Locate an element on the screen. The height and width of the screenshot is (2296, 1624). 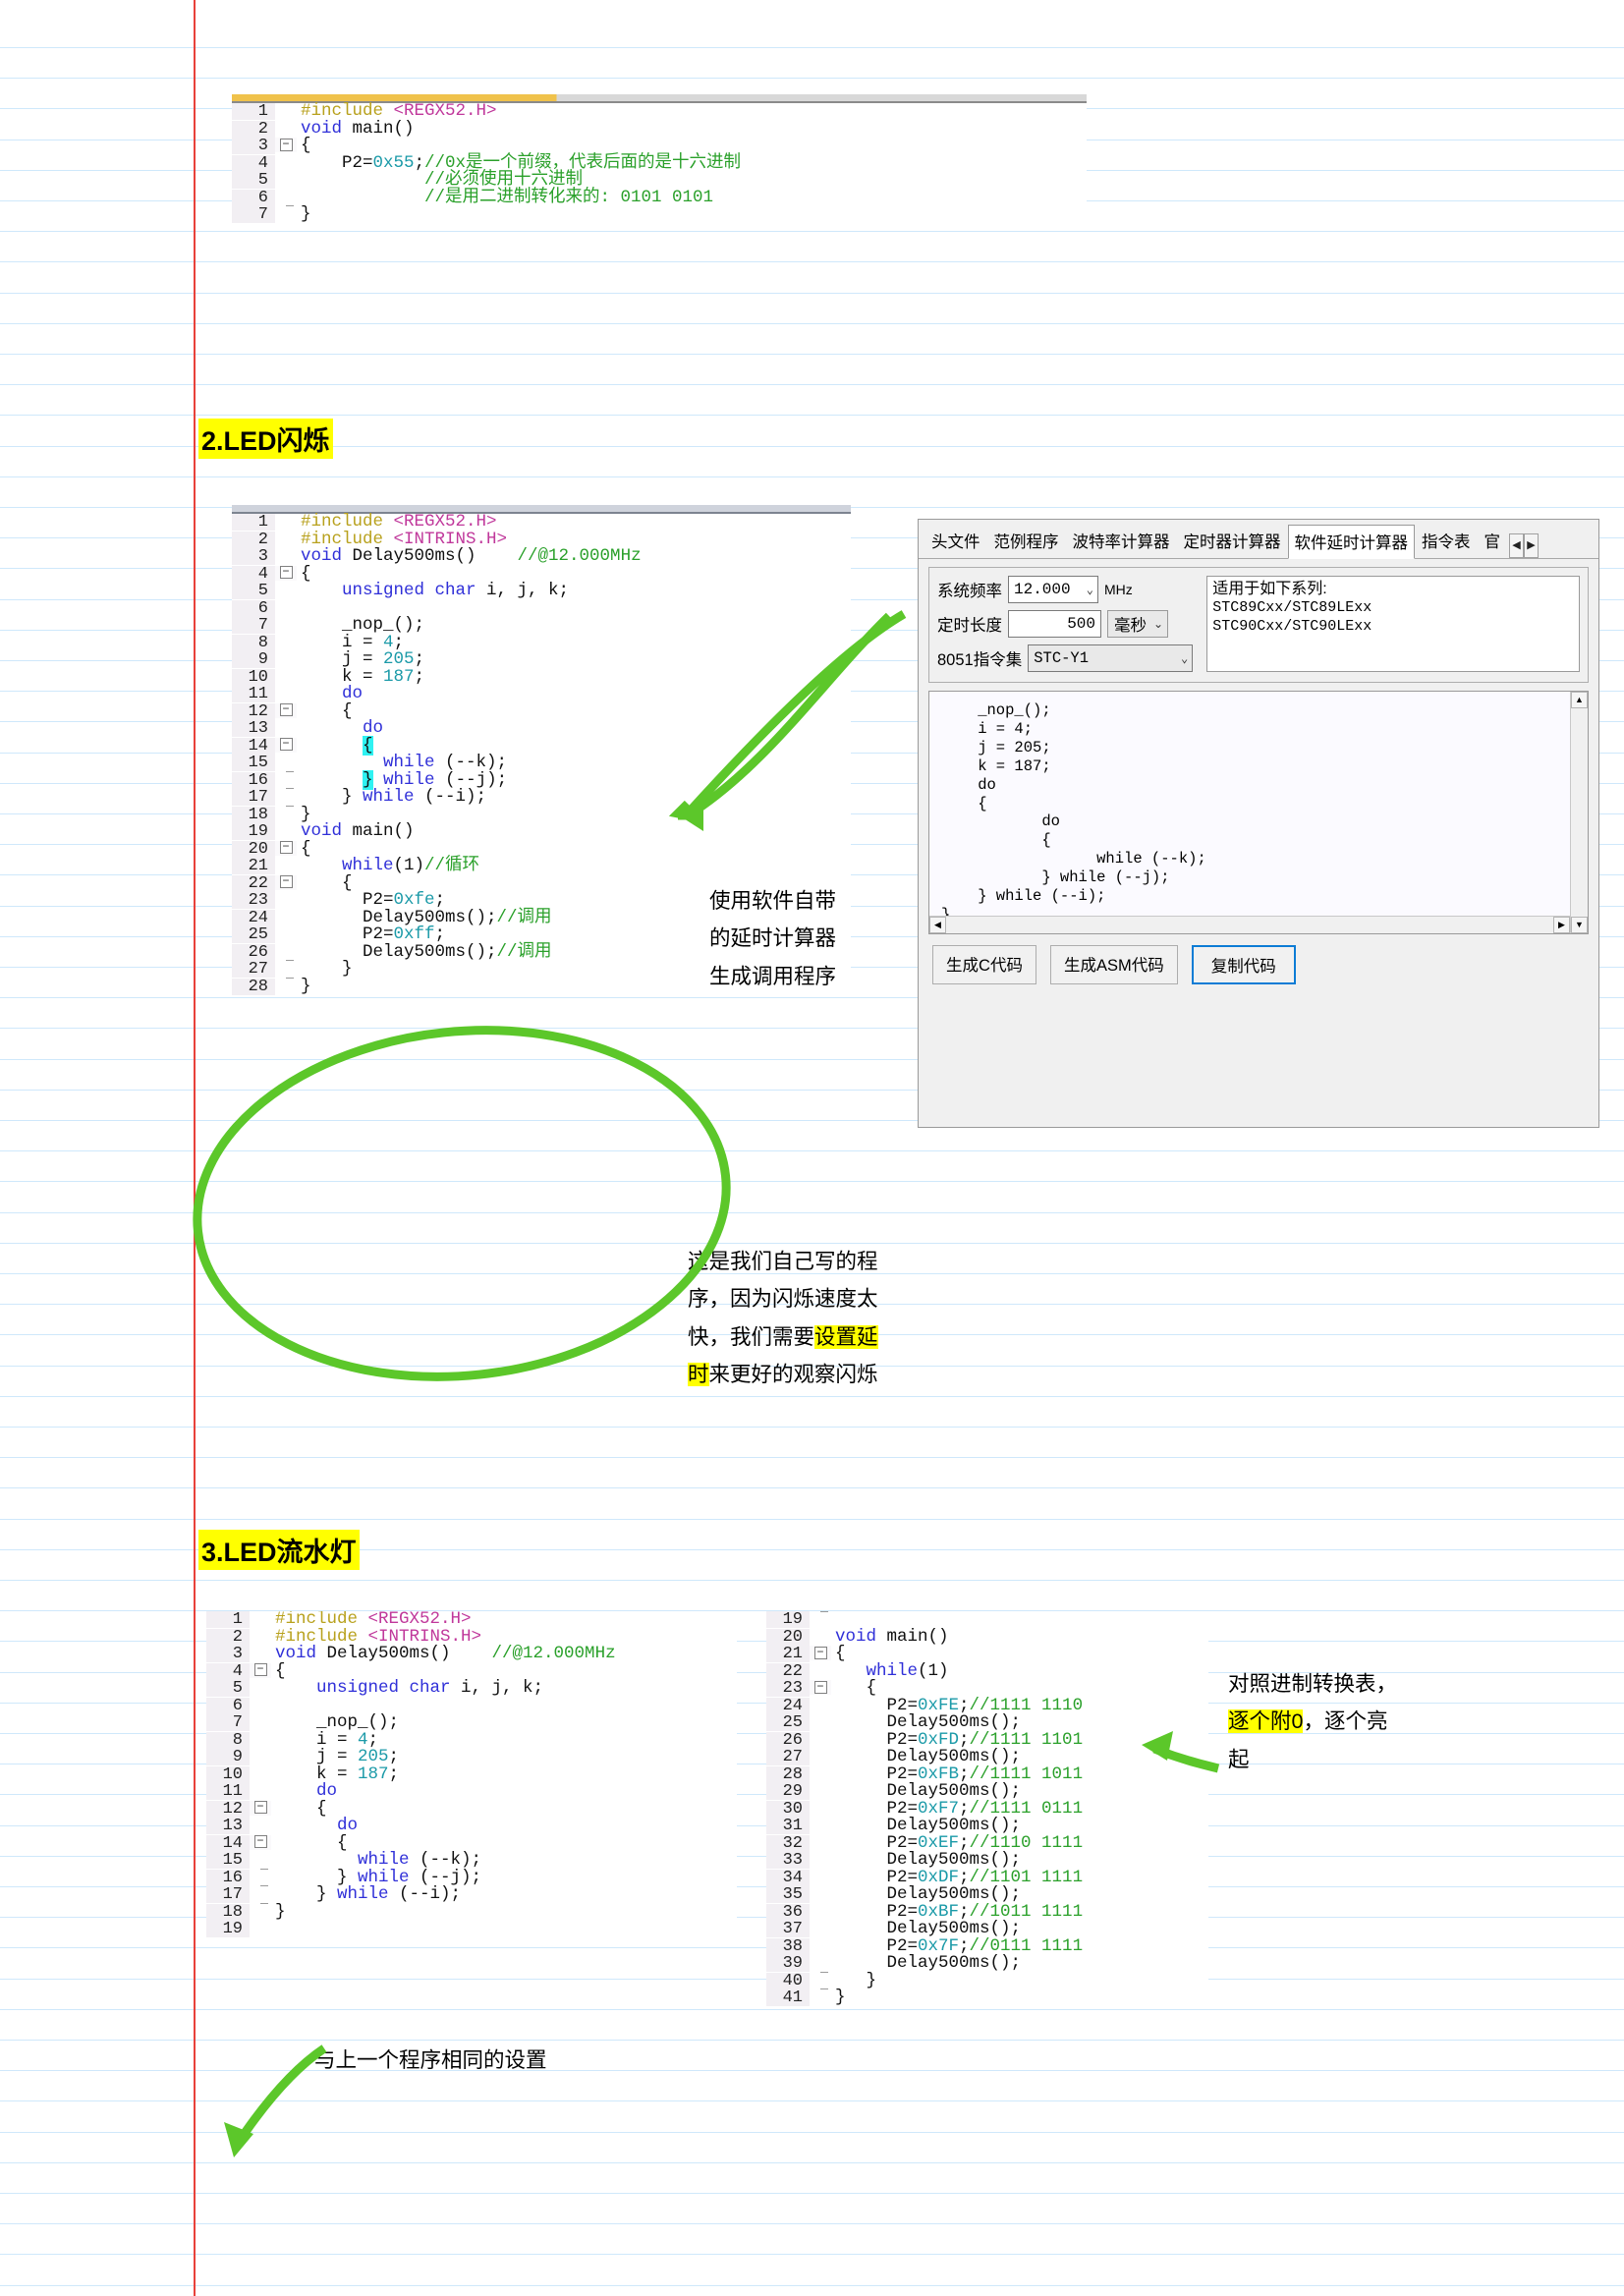
dialog-tab-1: 范例程序 is located at coordinates (1026, 541).